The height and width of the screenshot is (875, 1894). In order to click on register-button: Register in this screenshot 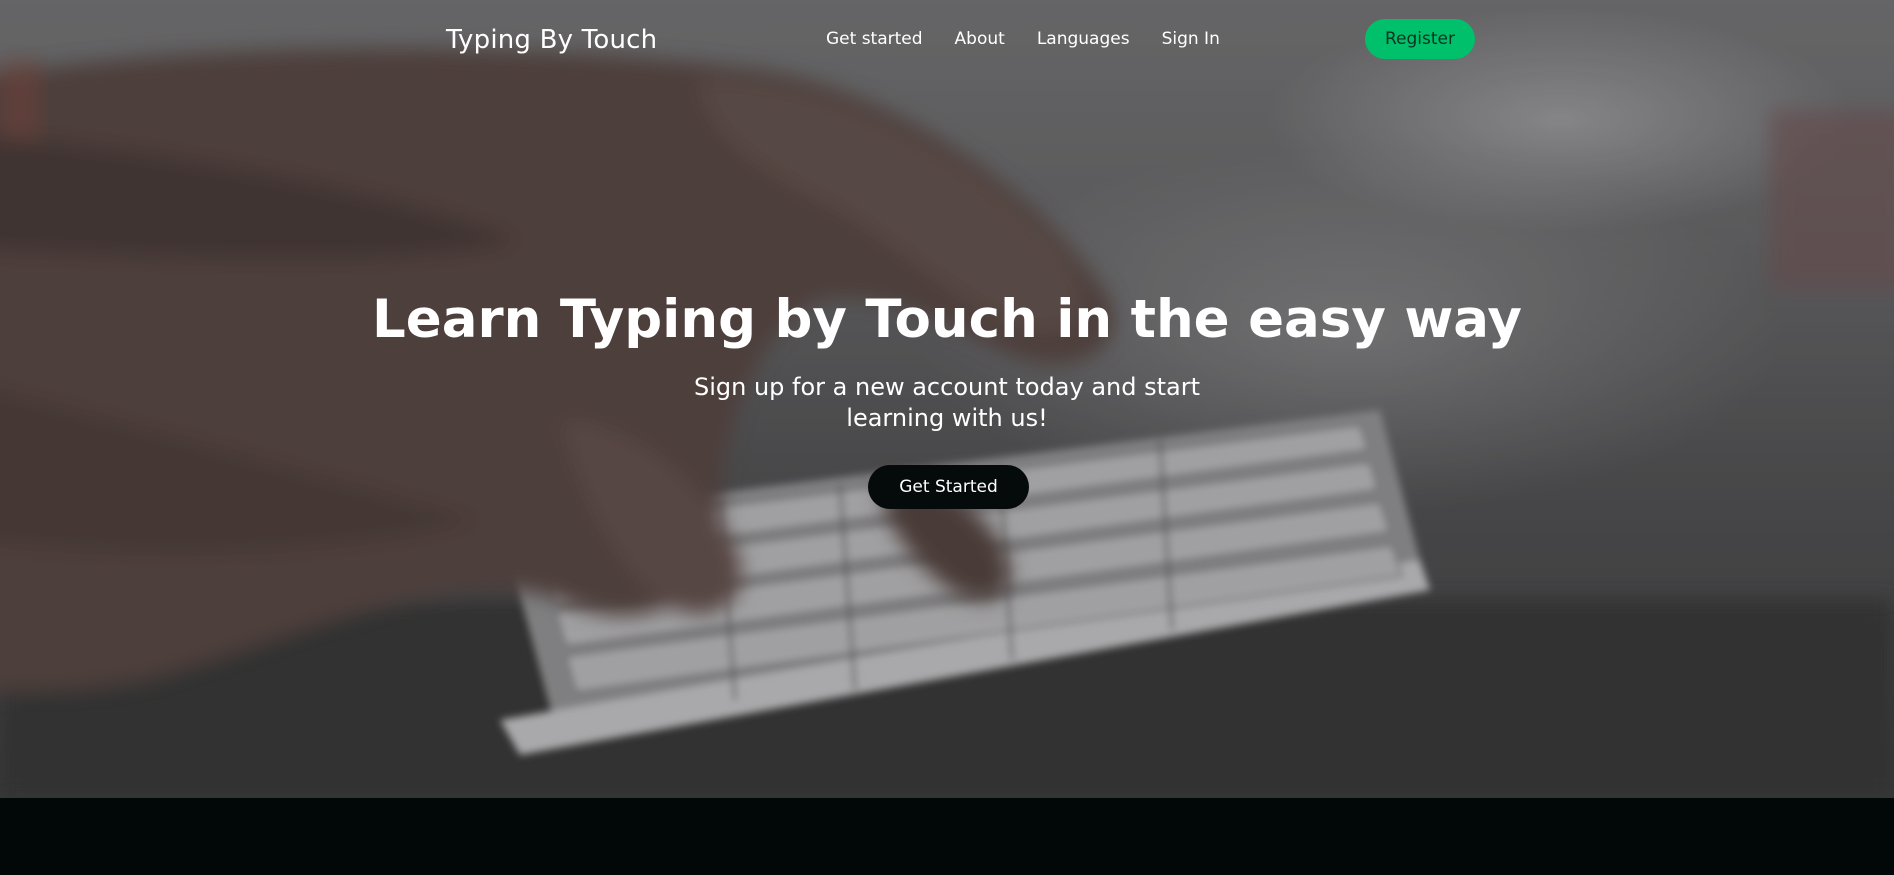, I will do `click(1420, 39)`.